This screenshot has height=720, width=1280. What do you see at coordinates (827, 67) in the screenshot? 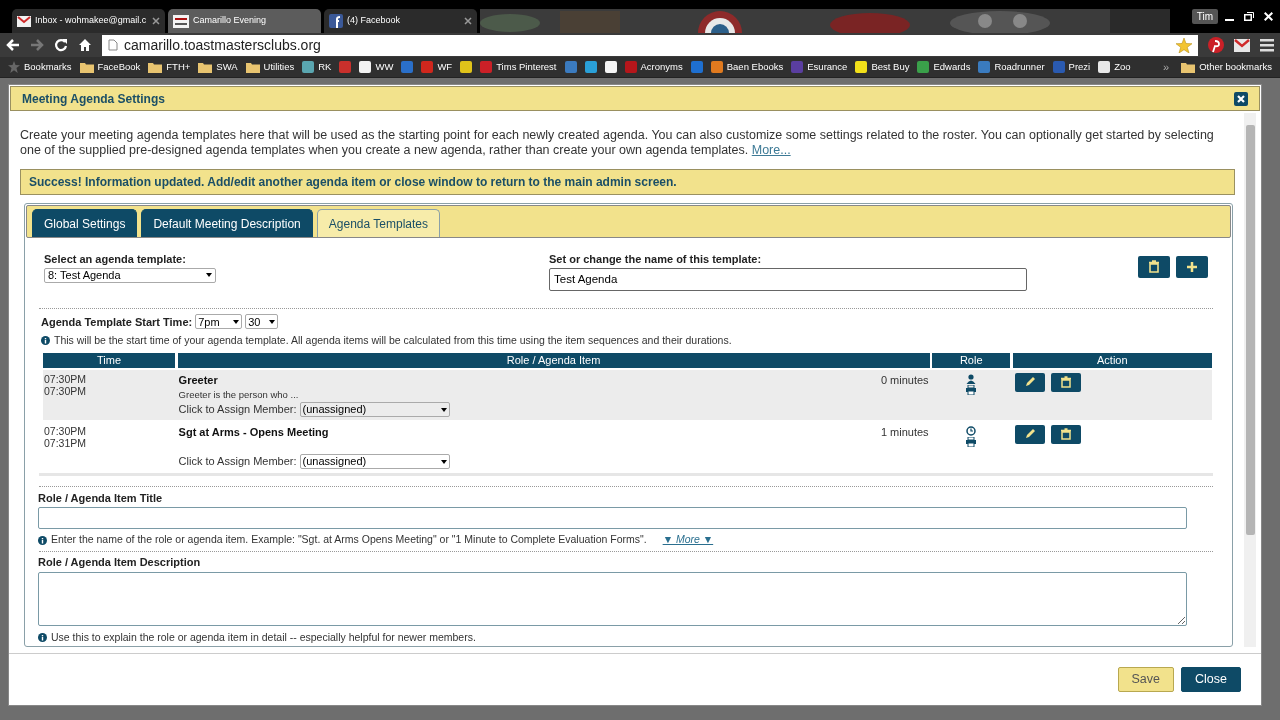
I see `bookmark-link: Esurance` at bounding box center [827, 67].